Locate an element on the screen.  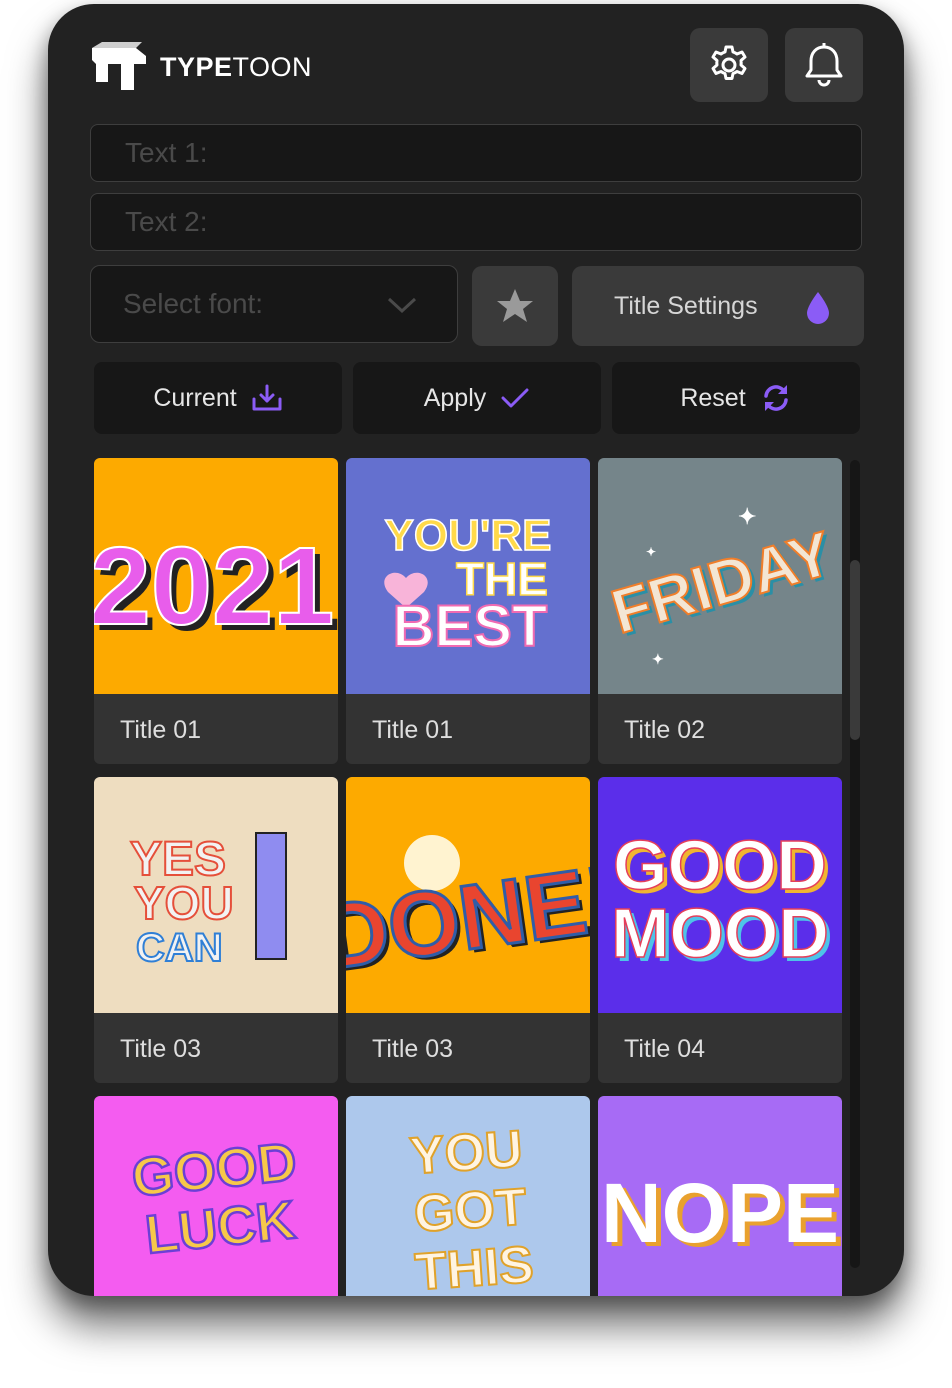
template-card: GOOD LUCK is located at coordinates (216, 1196).